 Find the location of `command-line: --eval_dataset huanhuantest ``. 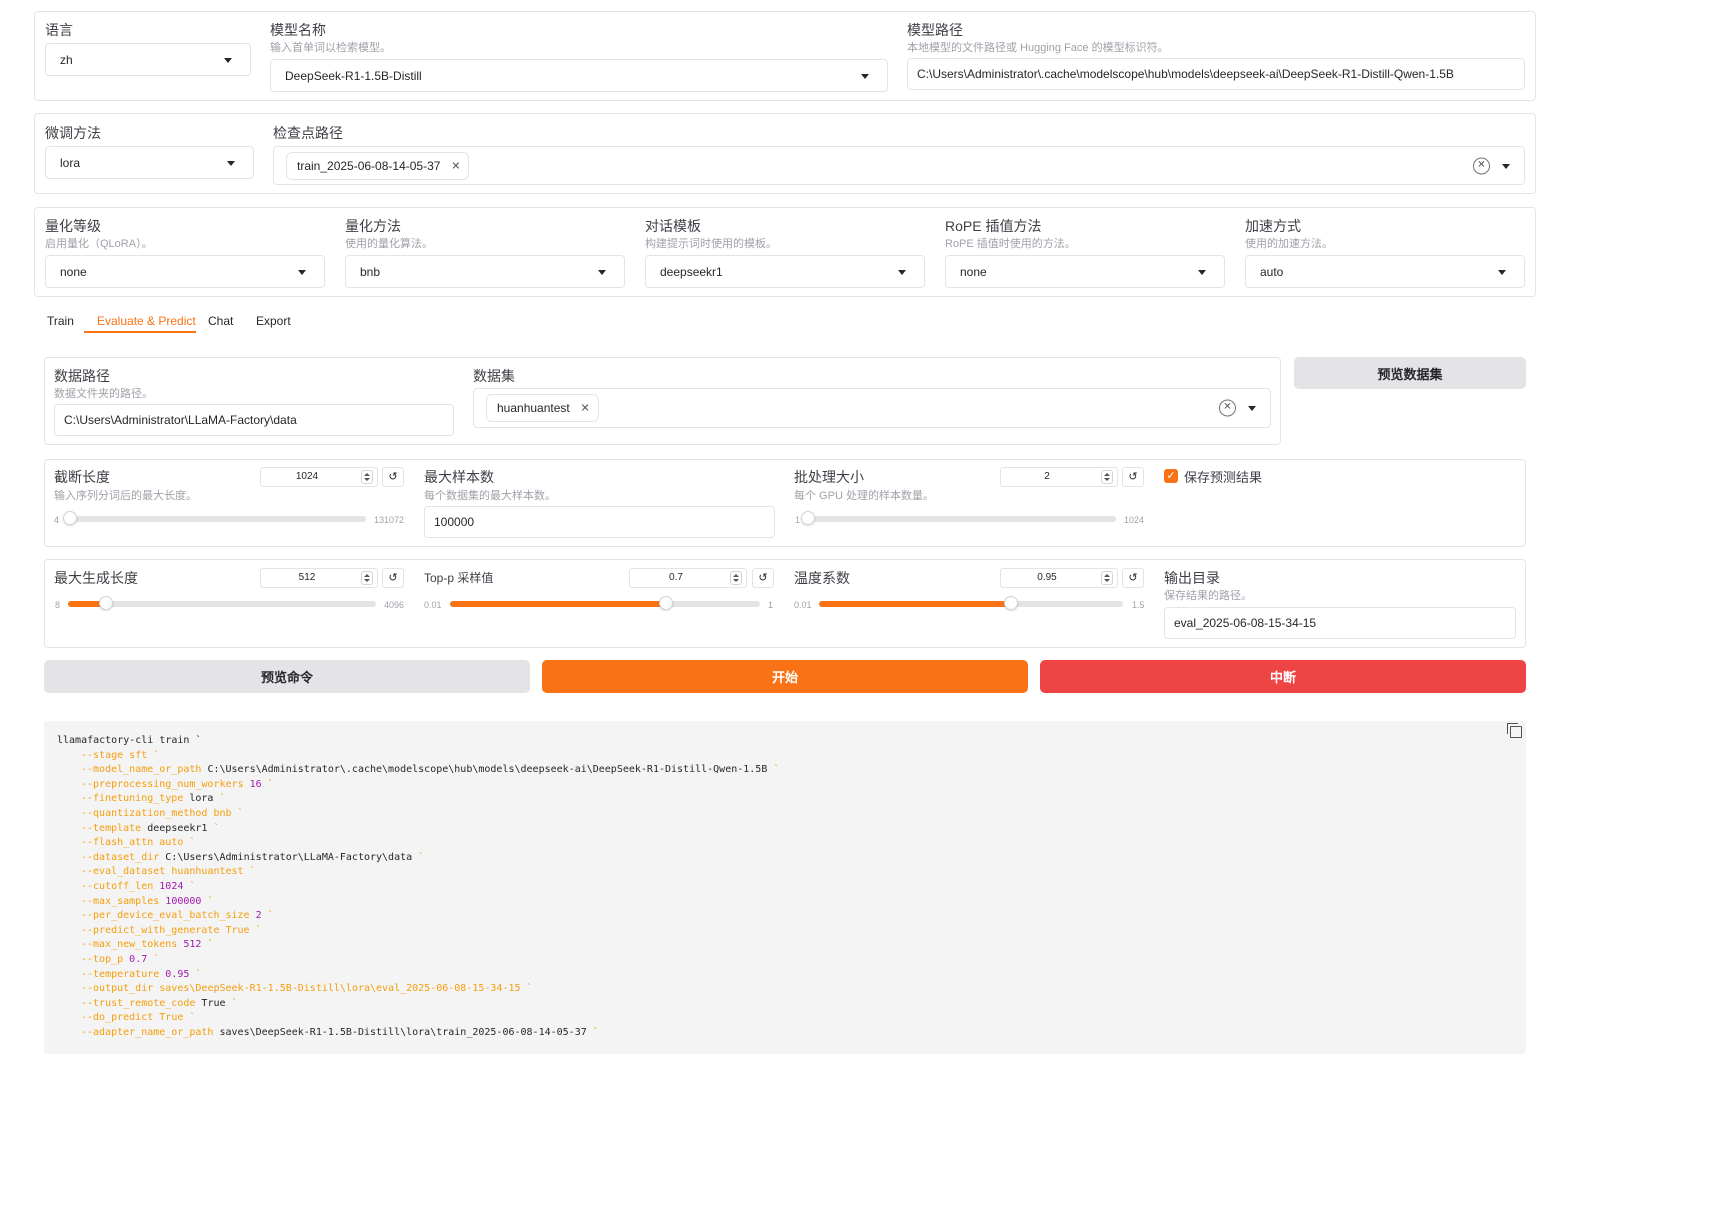

command-line: --eval_dataset huanhuantest ` is located at coordinates (168, 872).